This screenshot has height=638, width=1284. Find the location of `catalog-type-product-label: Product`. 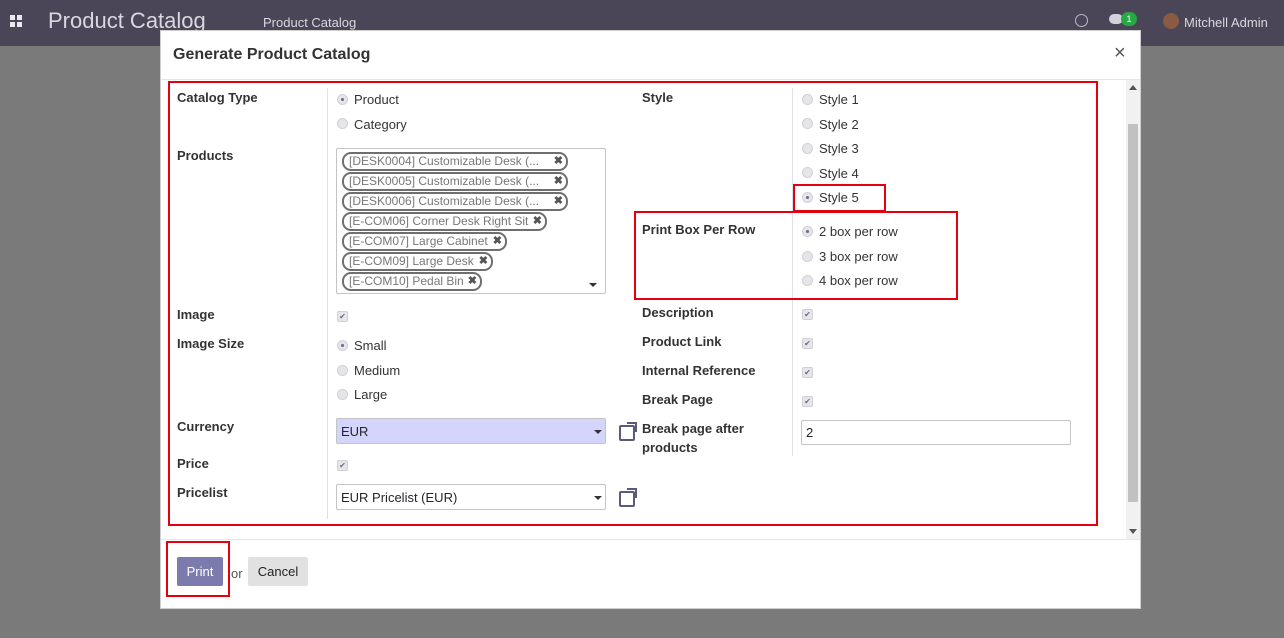

catalog-type-product-label: Product is located at coordinates (376, 99).